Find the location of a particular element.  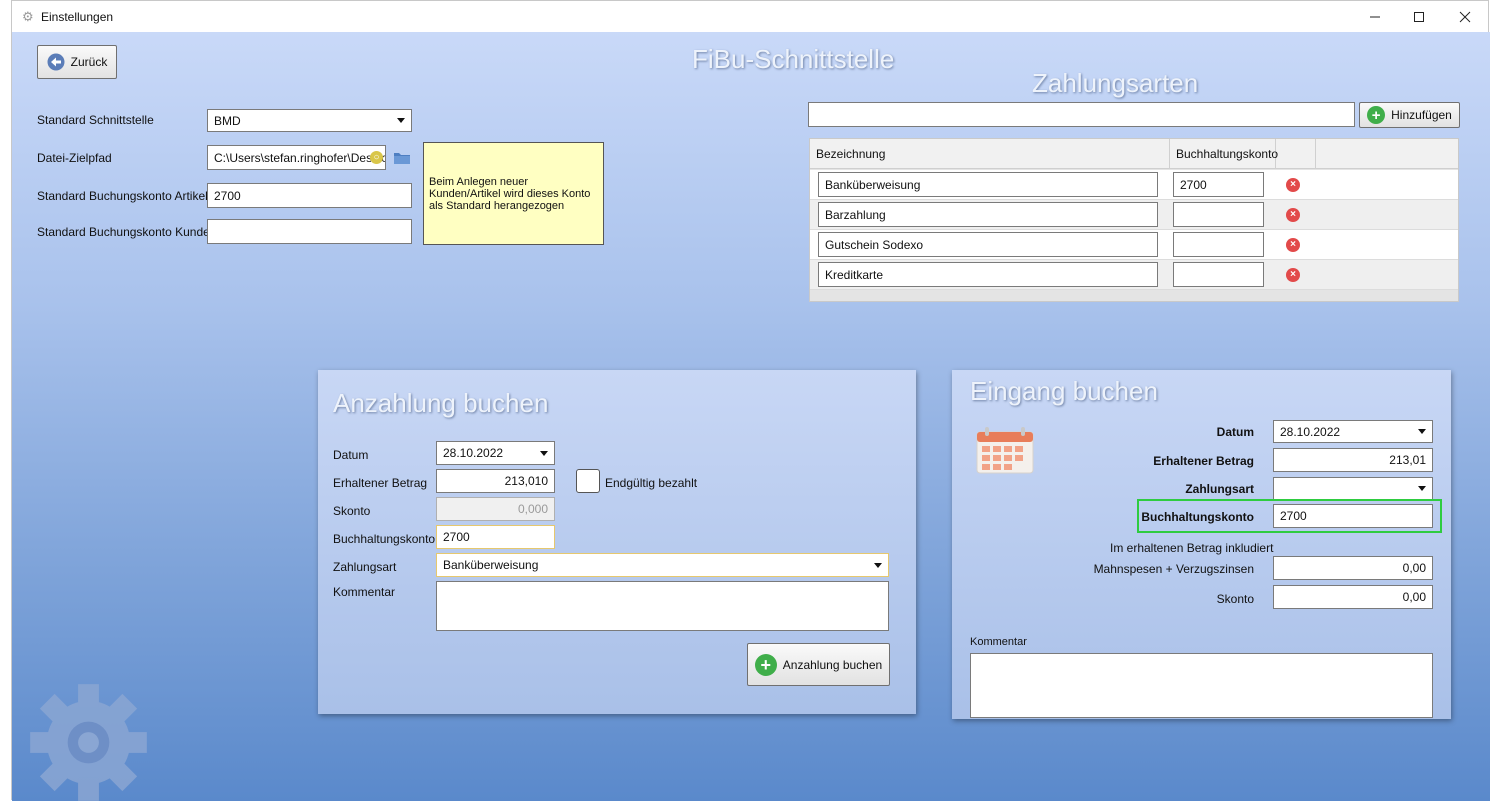

standard-interface-select: BMD is located at coordinates (309, 120).